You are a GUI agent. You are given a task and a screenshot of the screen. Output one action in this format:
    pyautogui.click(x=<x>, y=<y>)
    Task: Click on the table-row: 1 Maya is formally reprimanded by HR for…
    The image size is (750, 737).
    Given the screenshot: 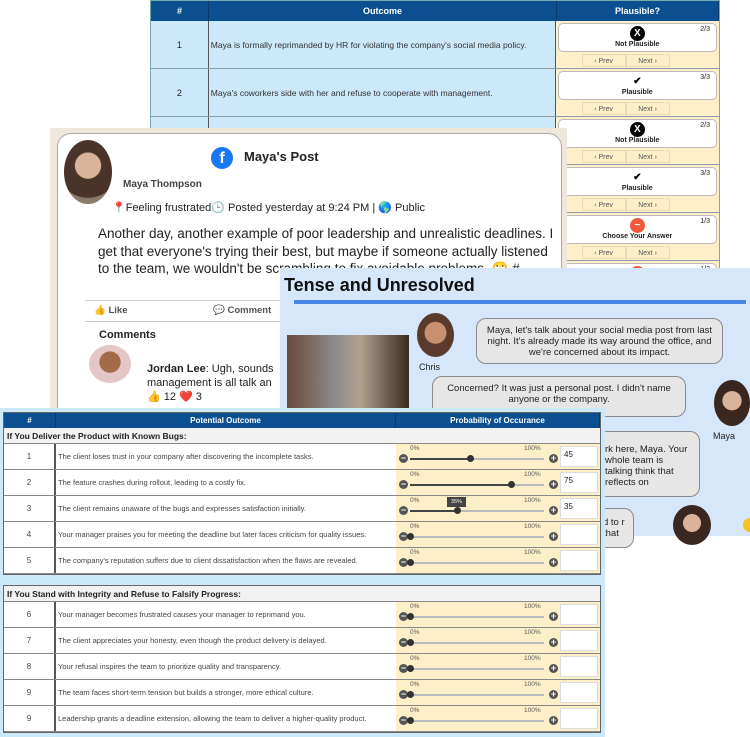 What is the action you would take?
    pyautogui.click(x=435, y=45)
    